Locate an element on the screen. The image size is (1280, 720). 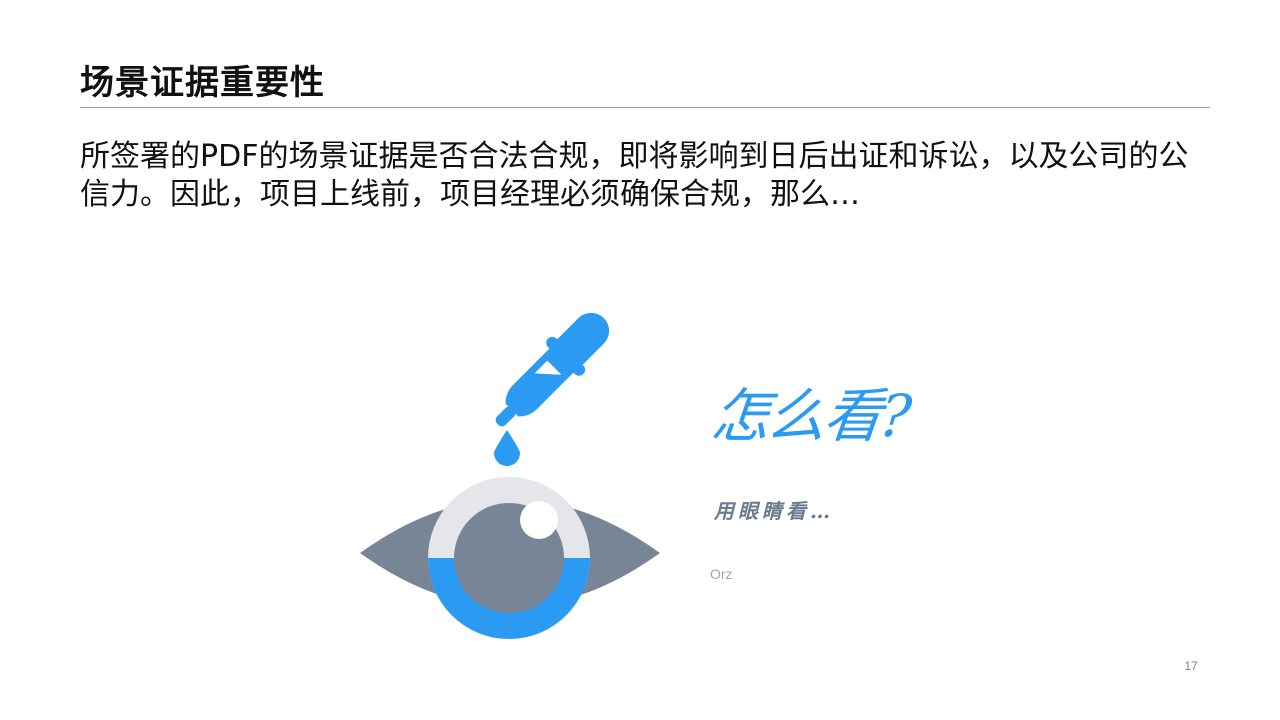
slide-title: 场景证据重要性 is located at coordinates (202, 83).